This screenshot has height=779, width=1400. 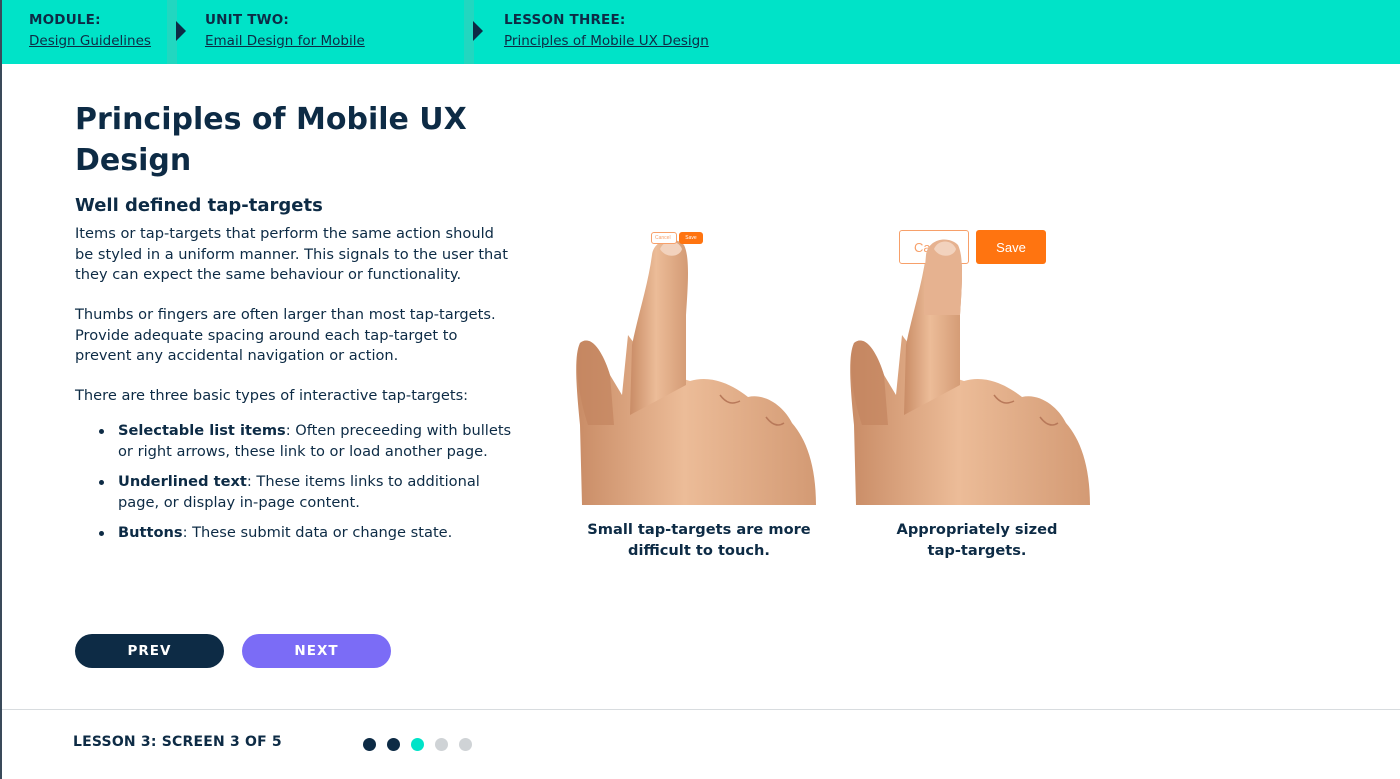 What do you see at coordinates (90, 32) in the screenshot?
I see `breadcrumb-module: MODULE: Design Guidelines` at bounding box center [90, 32].